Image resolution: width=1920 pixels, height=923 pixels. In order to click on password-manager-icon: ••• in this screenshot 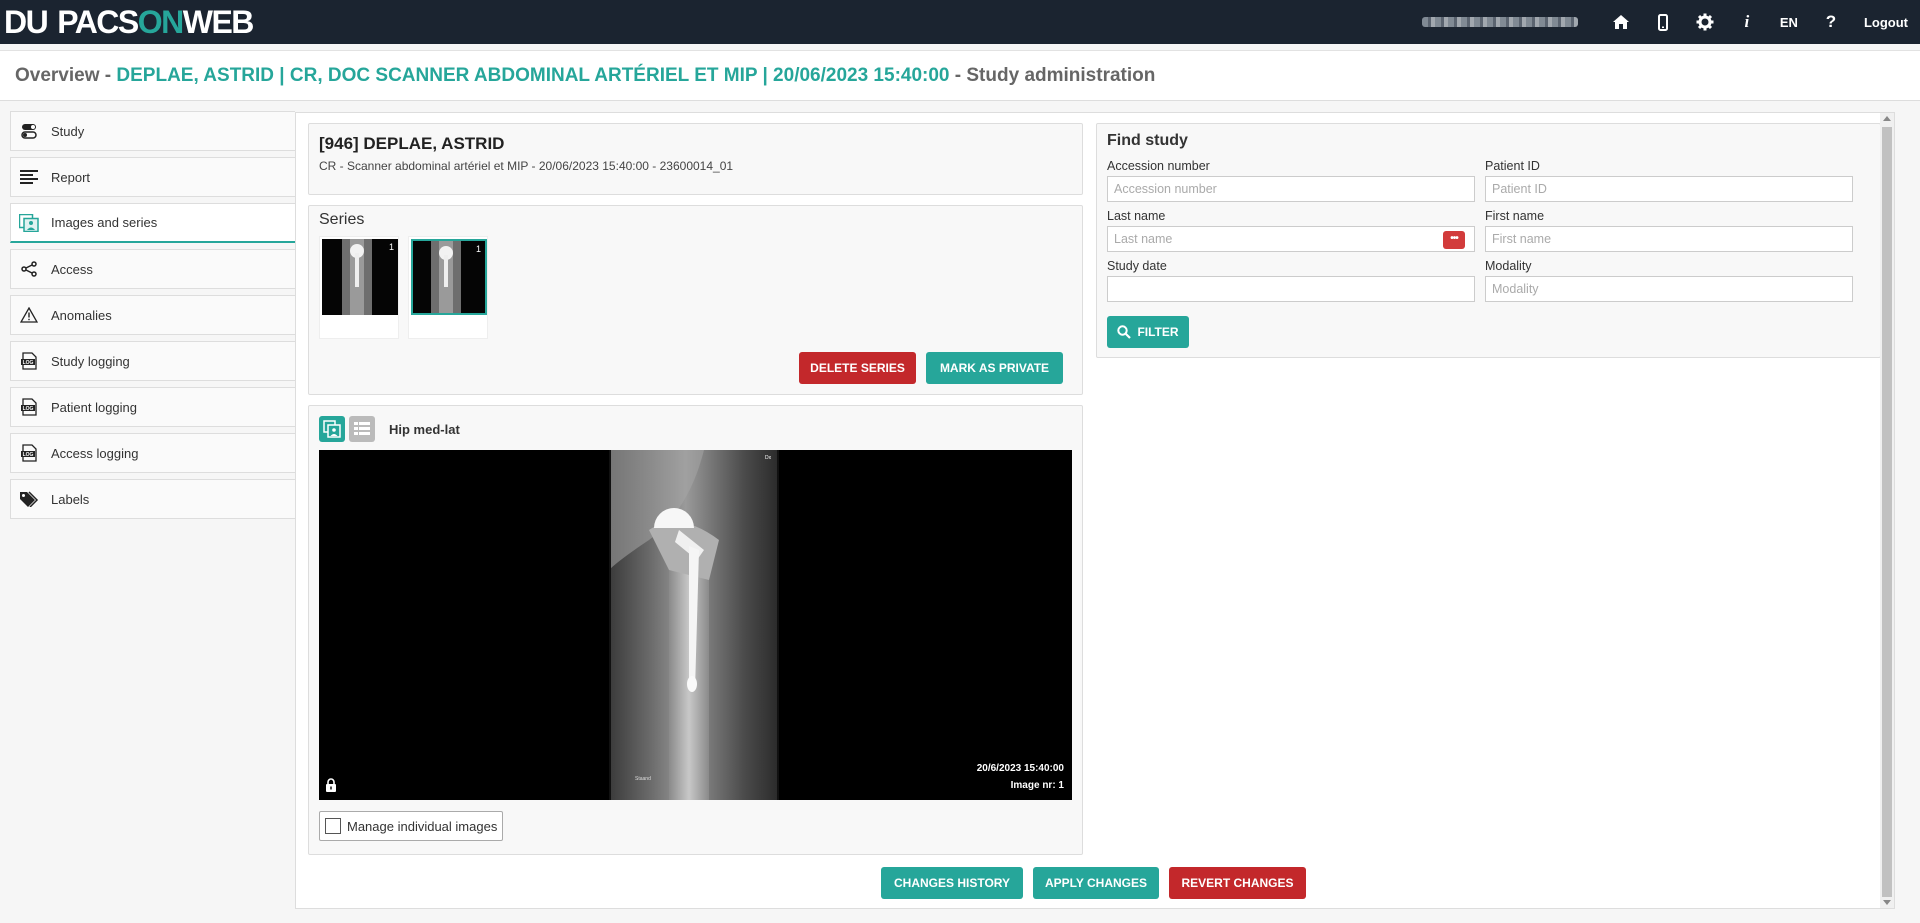, I will do `click(1454, 240)`.